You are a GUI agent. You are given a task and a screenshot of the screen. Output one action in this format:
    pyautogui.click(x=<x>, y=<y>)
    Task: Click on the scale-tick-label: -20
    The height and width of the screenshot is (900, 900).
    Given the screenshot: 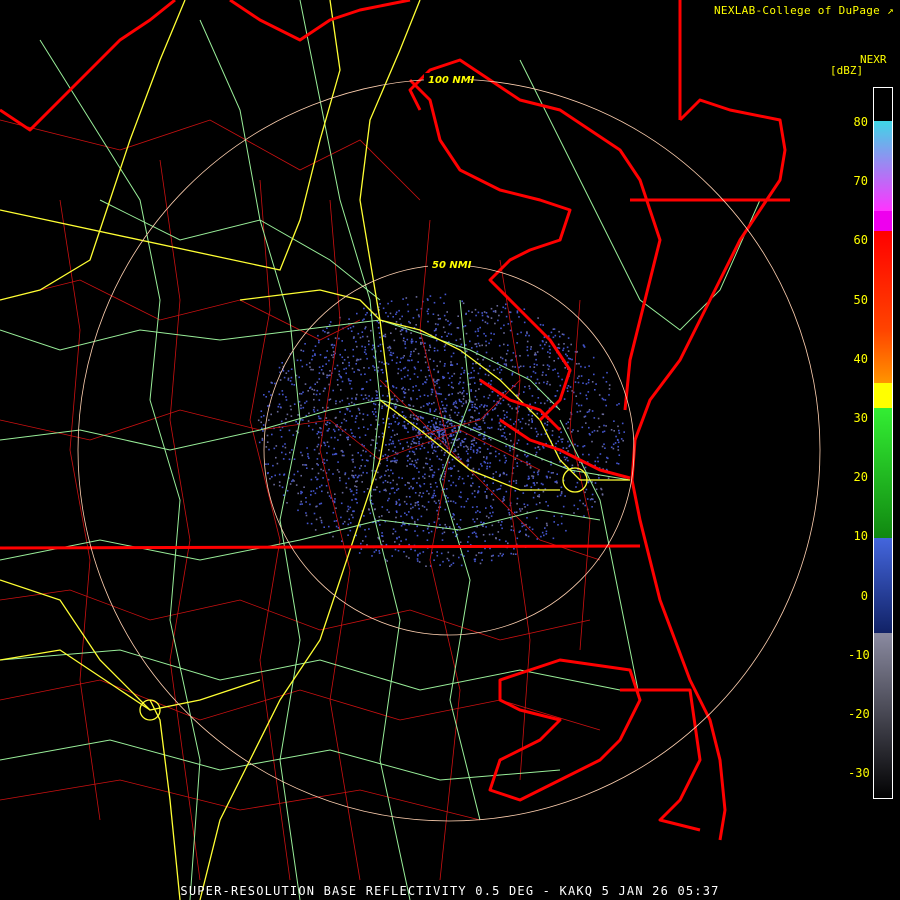 What is the action you would take?
    pyautogui.click(x=859, y=714)
    